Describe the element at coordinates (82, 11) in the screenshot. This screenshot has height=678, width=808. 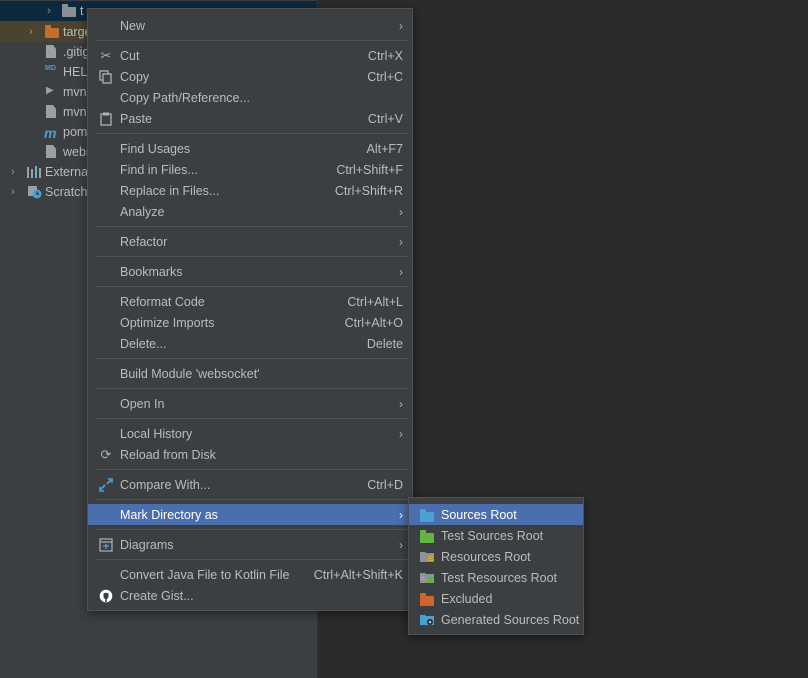
I see `tree-row-label: t` at that location.